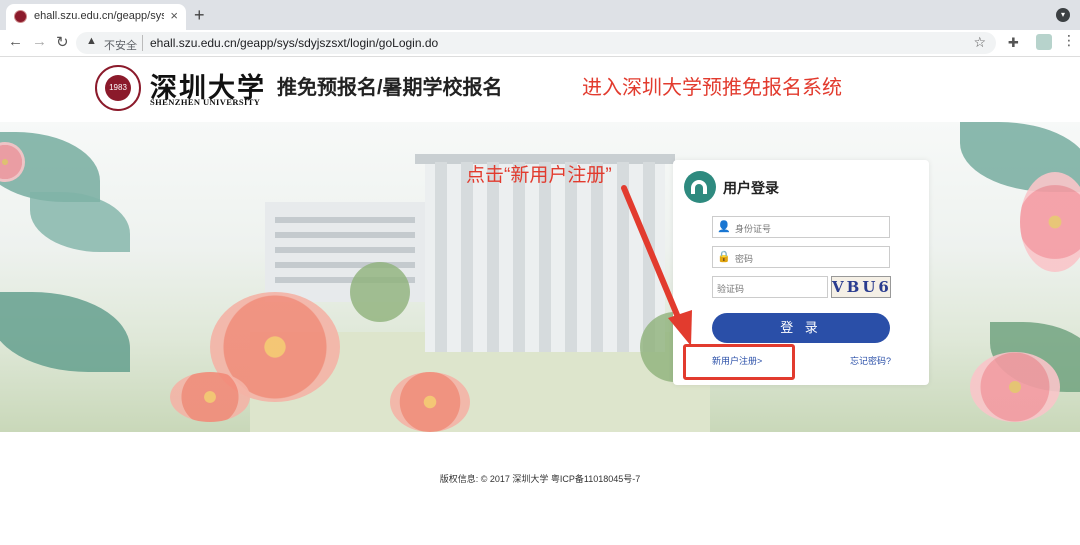 The width and height of the screenshot is (1080, 545). What do you see at coordinates (539, 175) in the screenshot?
I see `annotation-click-register: 点击“新用户注册”` at bounding box center [539, 175].